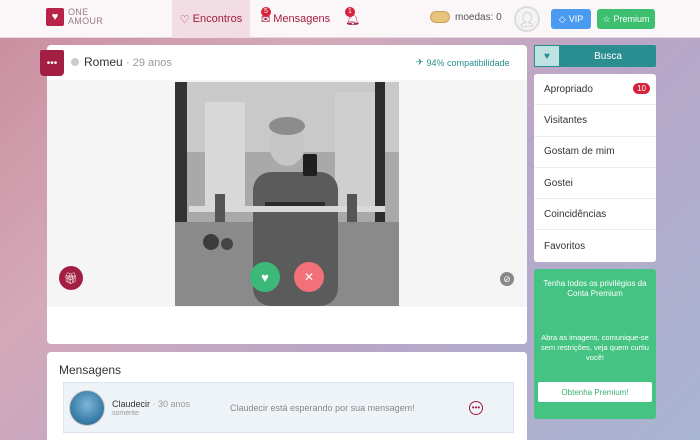 The width and height of the screenshot is (700, 440). I want to click on close-icon: ✕, so click(309, 277).